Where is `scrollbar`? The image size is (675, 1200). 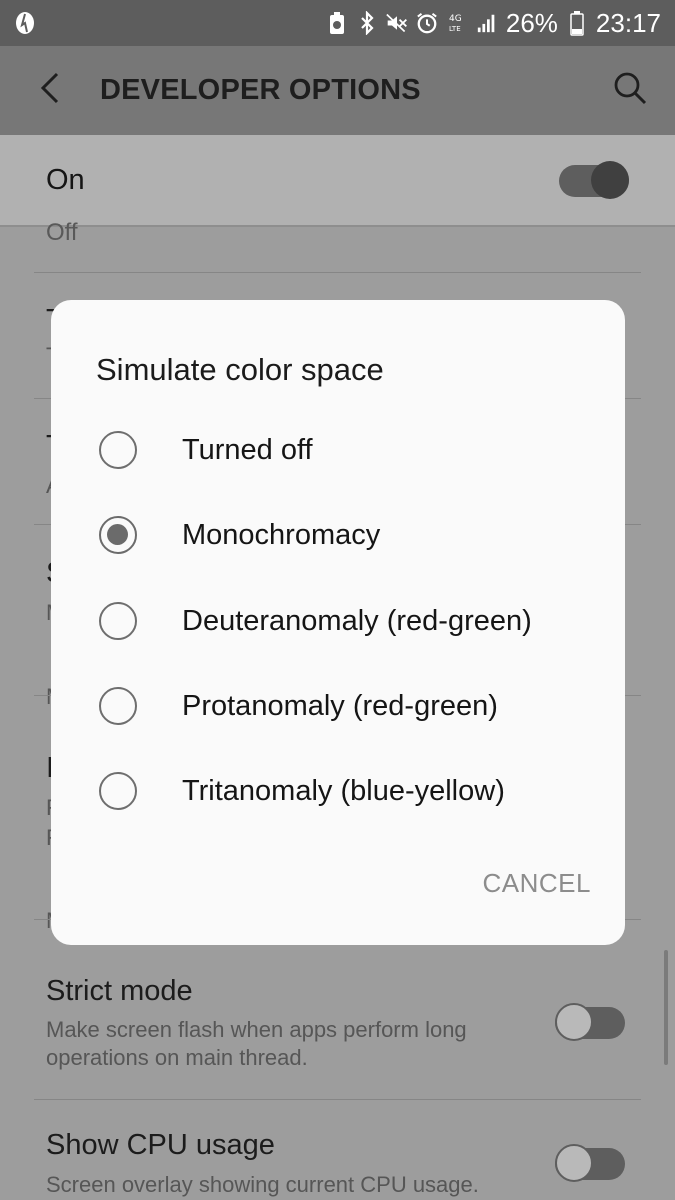
scrollbar is located at coordinates (666, 1007).